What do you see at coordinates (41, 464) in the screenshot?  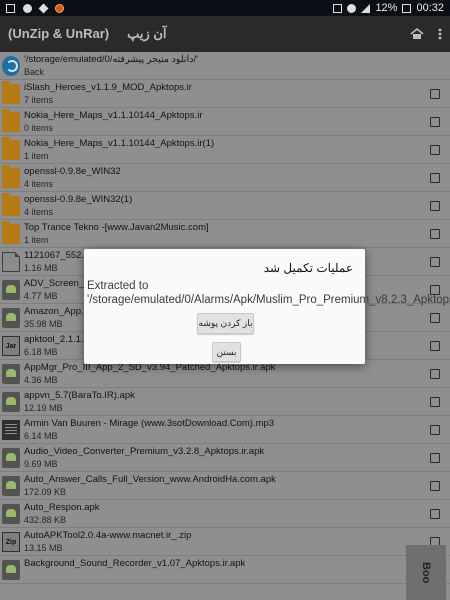 I see `item-meta: 9.69 MB` at bounding box center [41, 464].